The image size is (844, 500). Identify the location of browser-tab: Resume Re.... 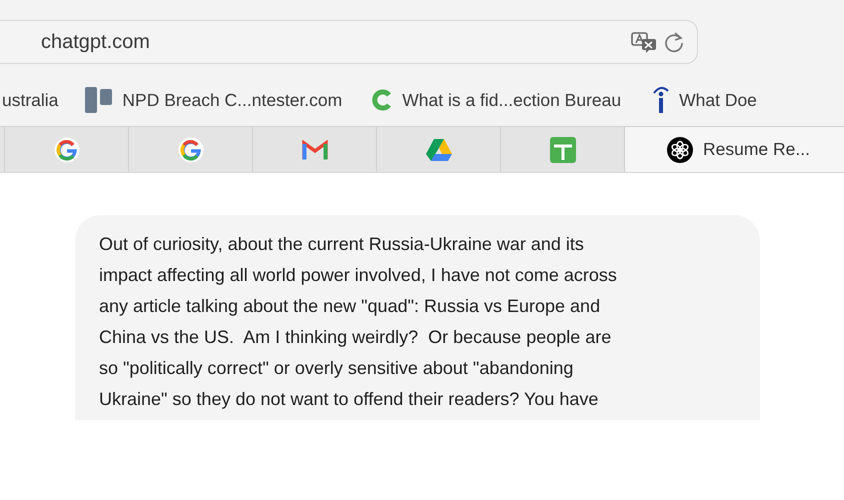
(734, 149).